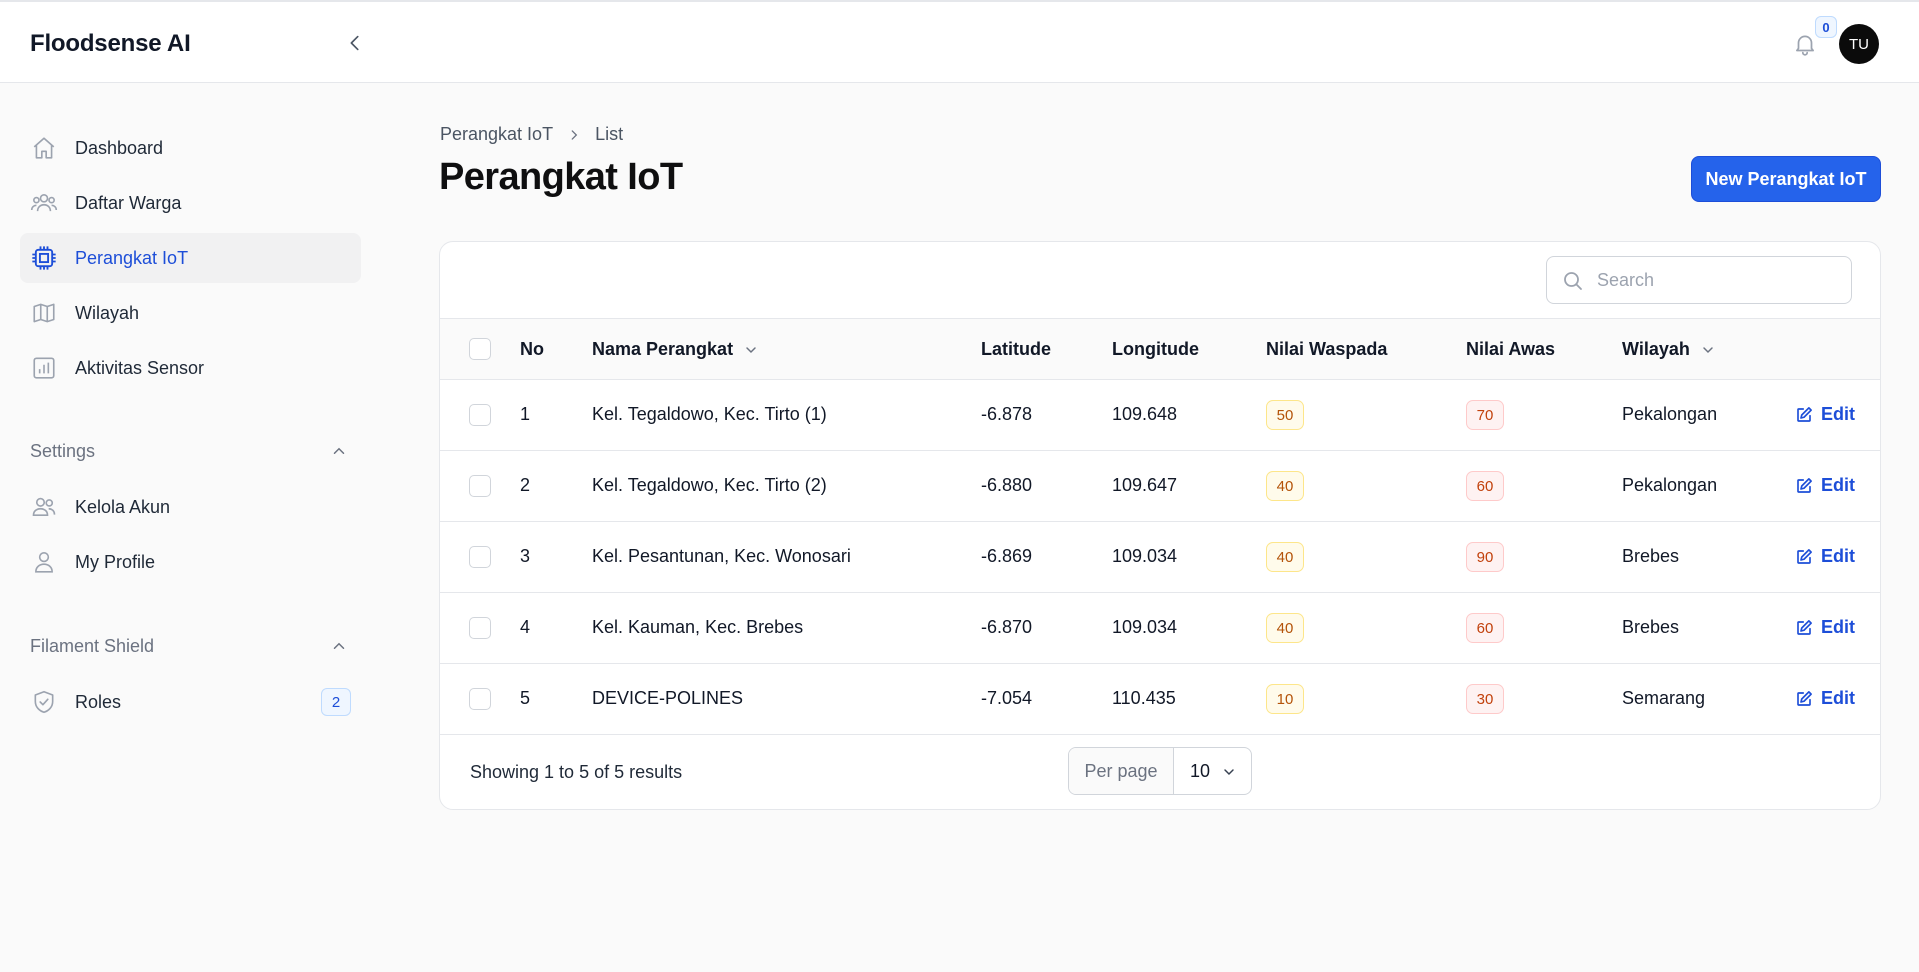 The width and height of the screenshot is (1919, 972). What do you see at coordinates (1007, 414) in the screenshot?
I see `cell-latitude: -6.878` at bounding box center [1007, 414].